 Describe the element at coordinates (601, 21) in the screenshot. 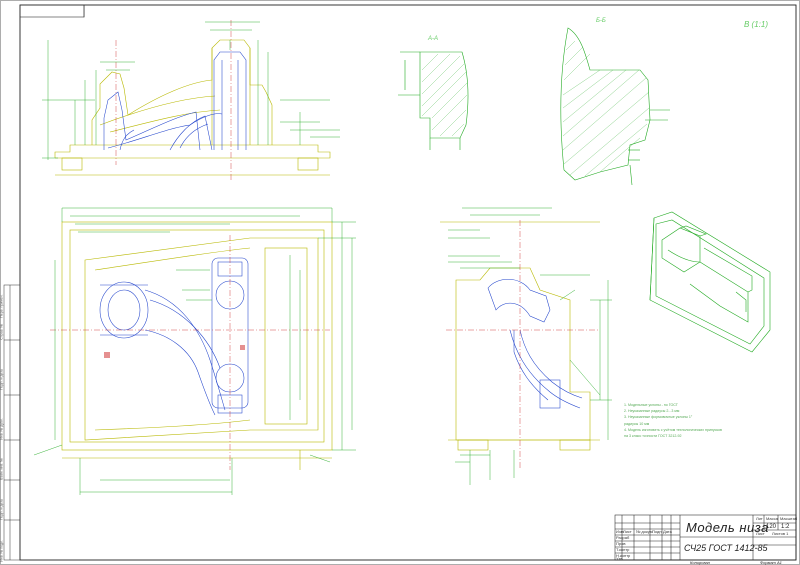

I see `section-b-b-label: Б-Б` at that location.